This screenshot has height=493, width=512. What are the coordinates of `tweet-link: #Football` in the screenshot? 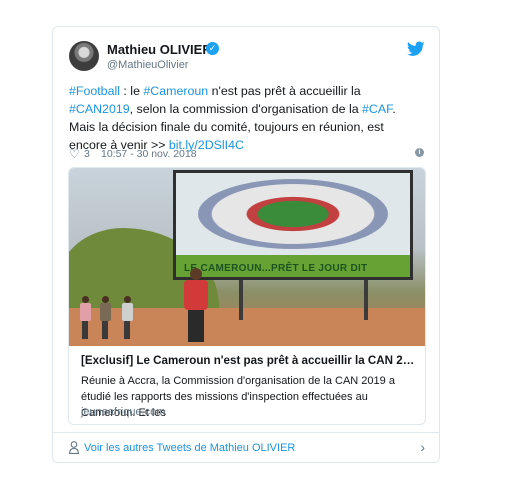 It's located at (94, 91).